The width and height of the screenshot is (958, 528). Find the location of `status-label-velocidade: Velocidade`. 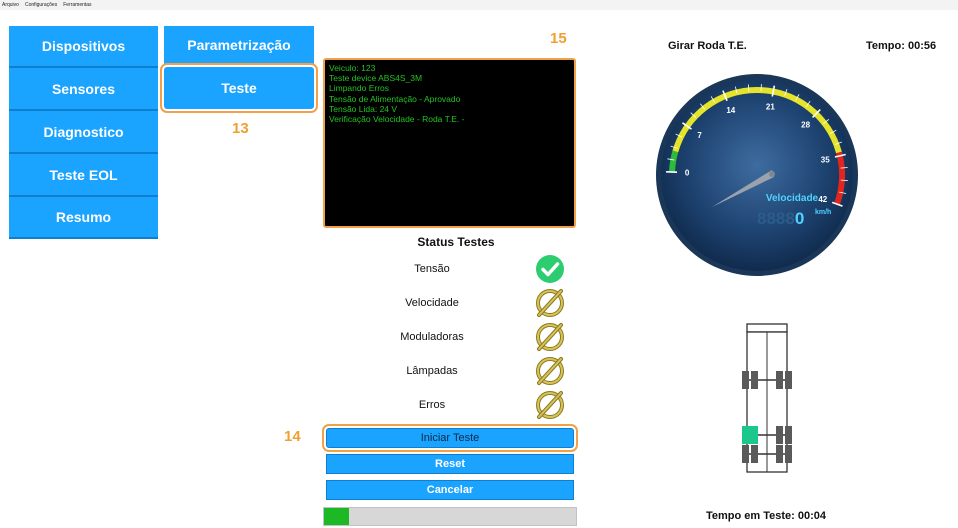

status-label-velocidade: Velocidade is located at coordinates (432, 303).